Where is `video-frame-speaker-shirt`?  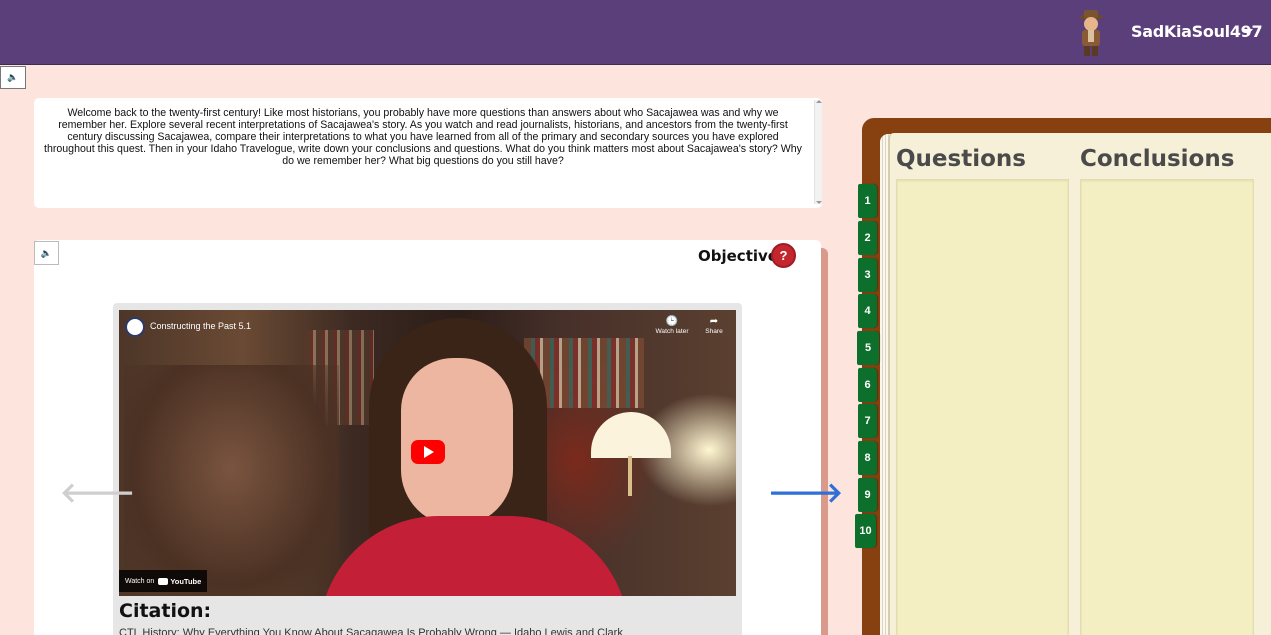 video-frame-speaker-shirt is located at coordinates (474, 556).